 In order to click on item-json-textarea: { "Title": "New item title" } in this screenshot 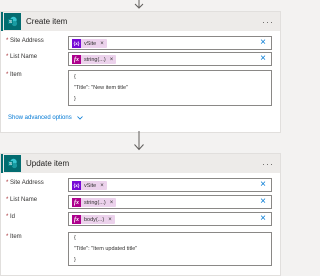, I will do `click(170, 88)`.